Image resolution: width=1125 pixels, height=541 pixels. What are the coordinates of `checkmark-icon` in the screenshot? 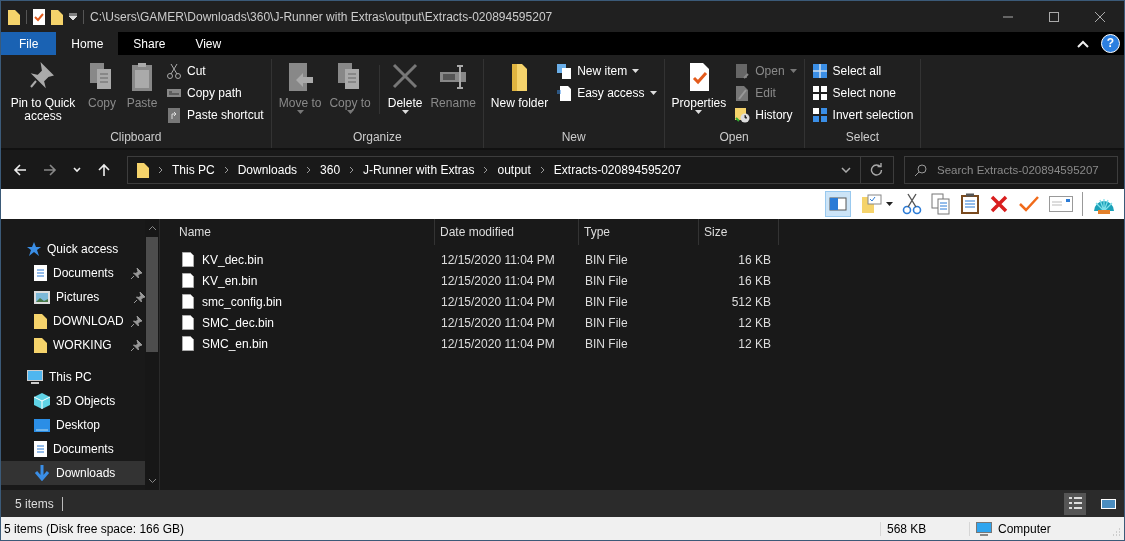 It's located at (1029, 204).